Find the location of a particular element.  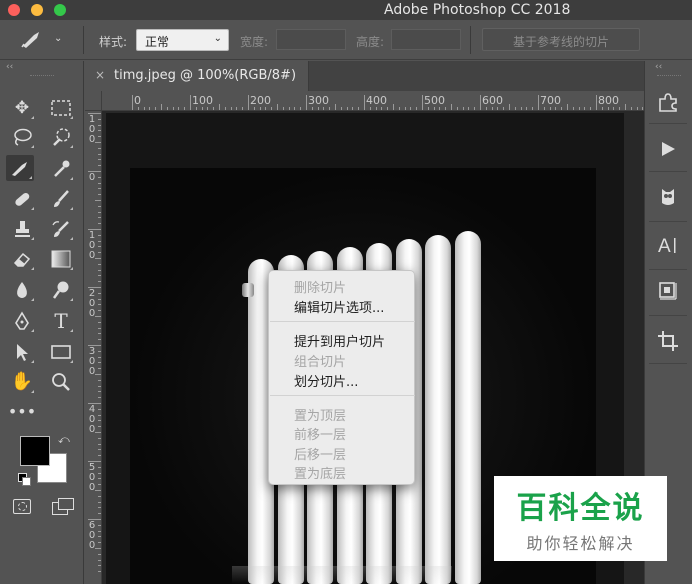

options-bar: ⌄ 样式: 正常 ⌄ 宽度: 高度: 基于参考线的切片 is located at coordinates (346, 40).